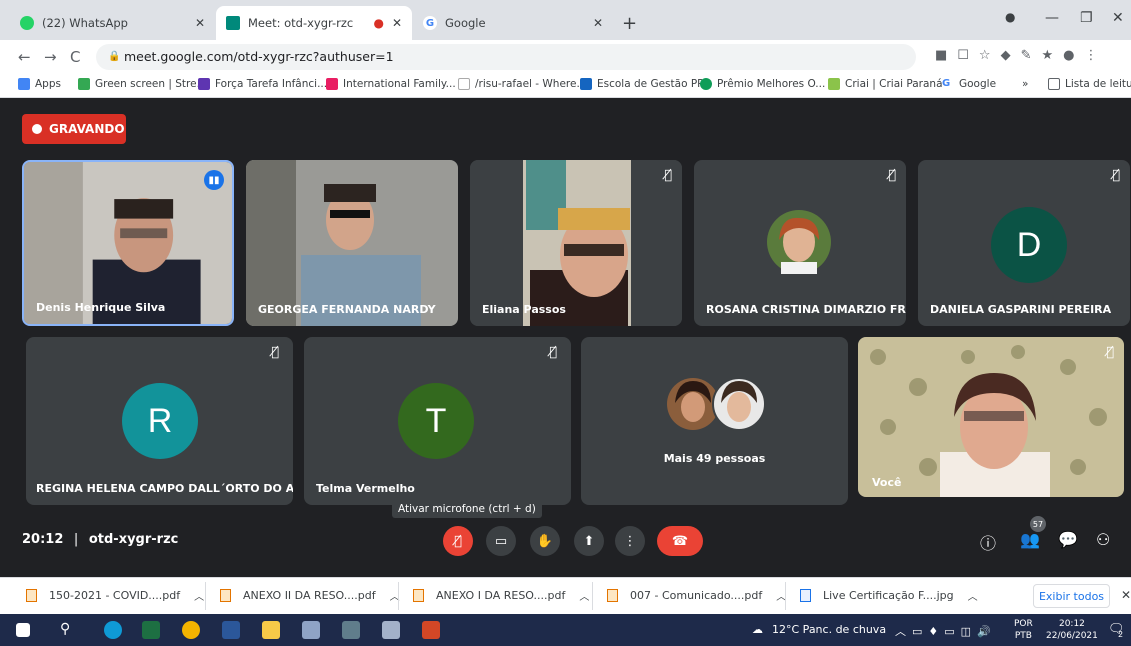 The height and width of the screenshot is (646, 1131). What do you see at coordinates (991, 417) in the screenshot?
I see `self-view-tile: 🎙̸ Você` at bounding box center [991, 417].